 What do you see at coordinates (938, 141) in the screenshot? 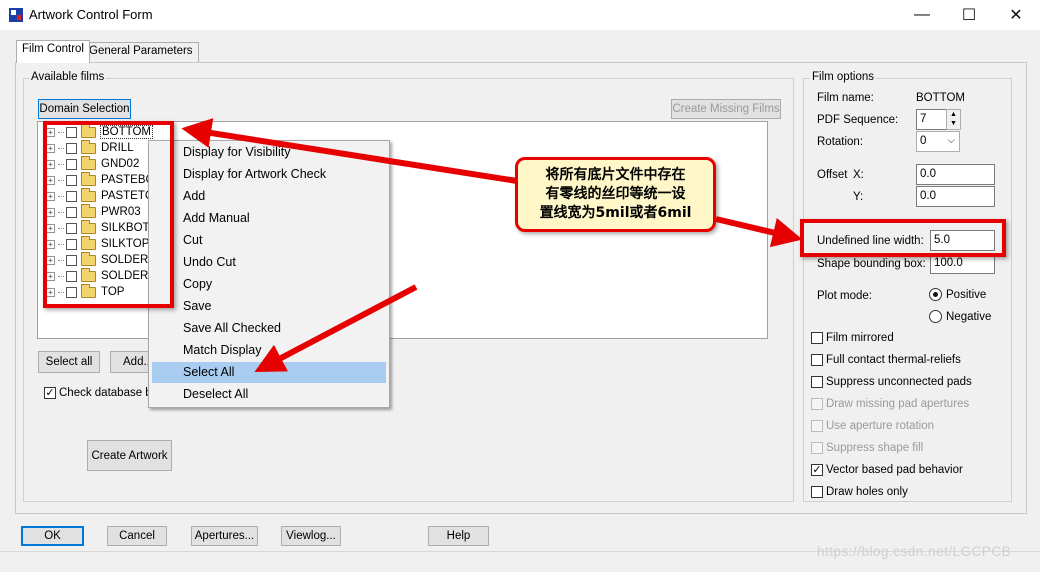
I see `rotation-select: 0 ⌵` at bounding box center [938, 141].